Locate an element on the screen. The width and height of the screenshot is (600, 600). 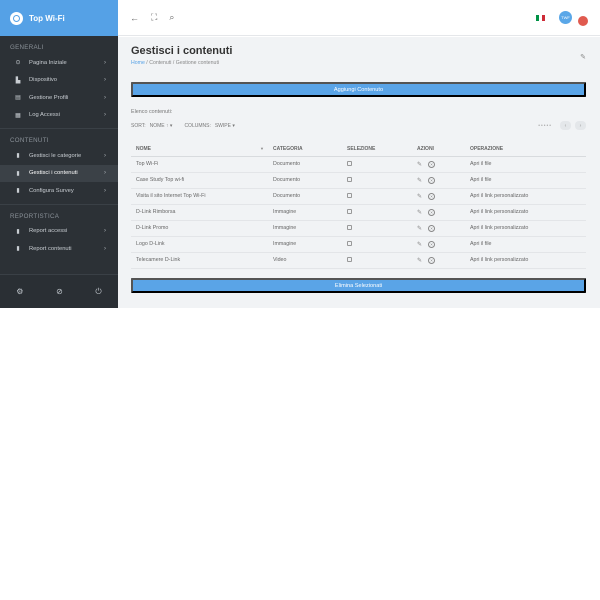
col-header-nome: NOME ▼ is located at coordinates (199, 149).